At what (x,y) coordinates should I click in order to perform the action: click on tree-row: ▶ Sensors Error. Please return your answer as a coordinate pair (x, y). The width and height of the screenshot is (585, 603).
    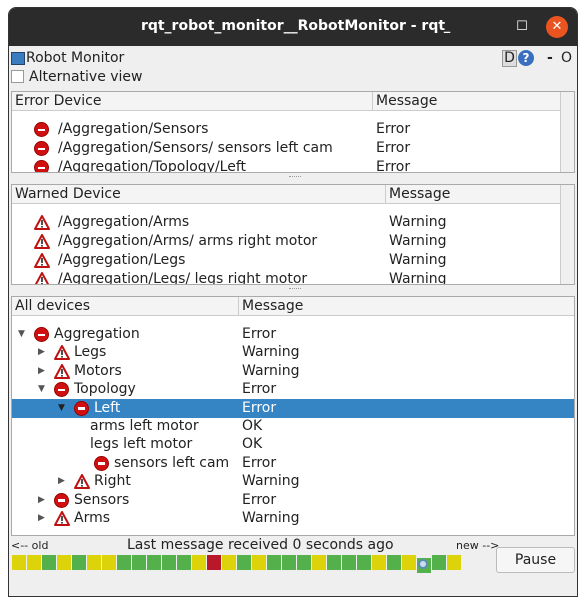
    Looking at the image, I should click on (293, 500).